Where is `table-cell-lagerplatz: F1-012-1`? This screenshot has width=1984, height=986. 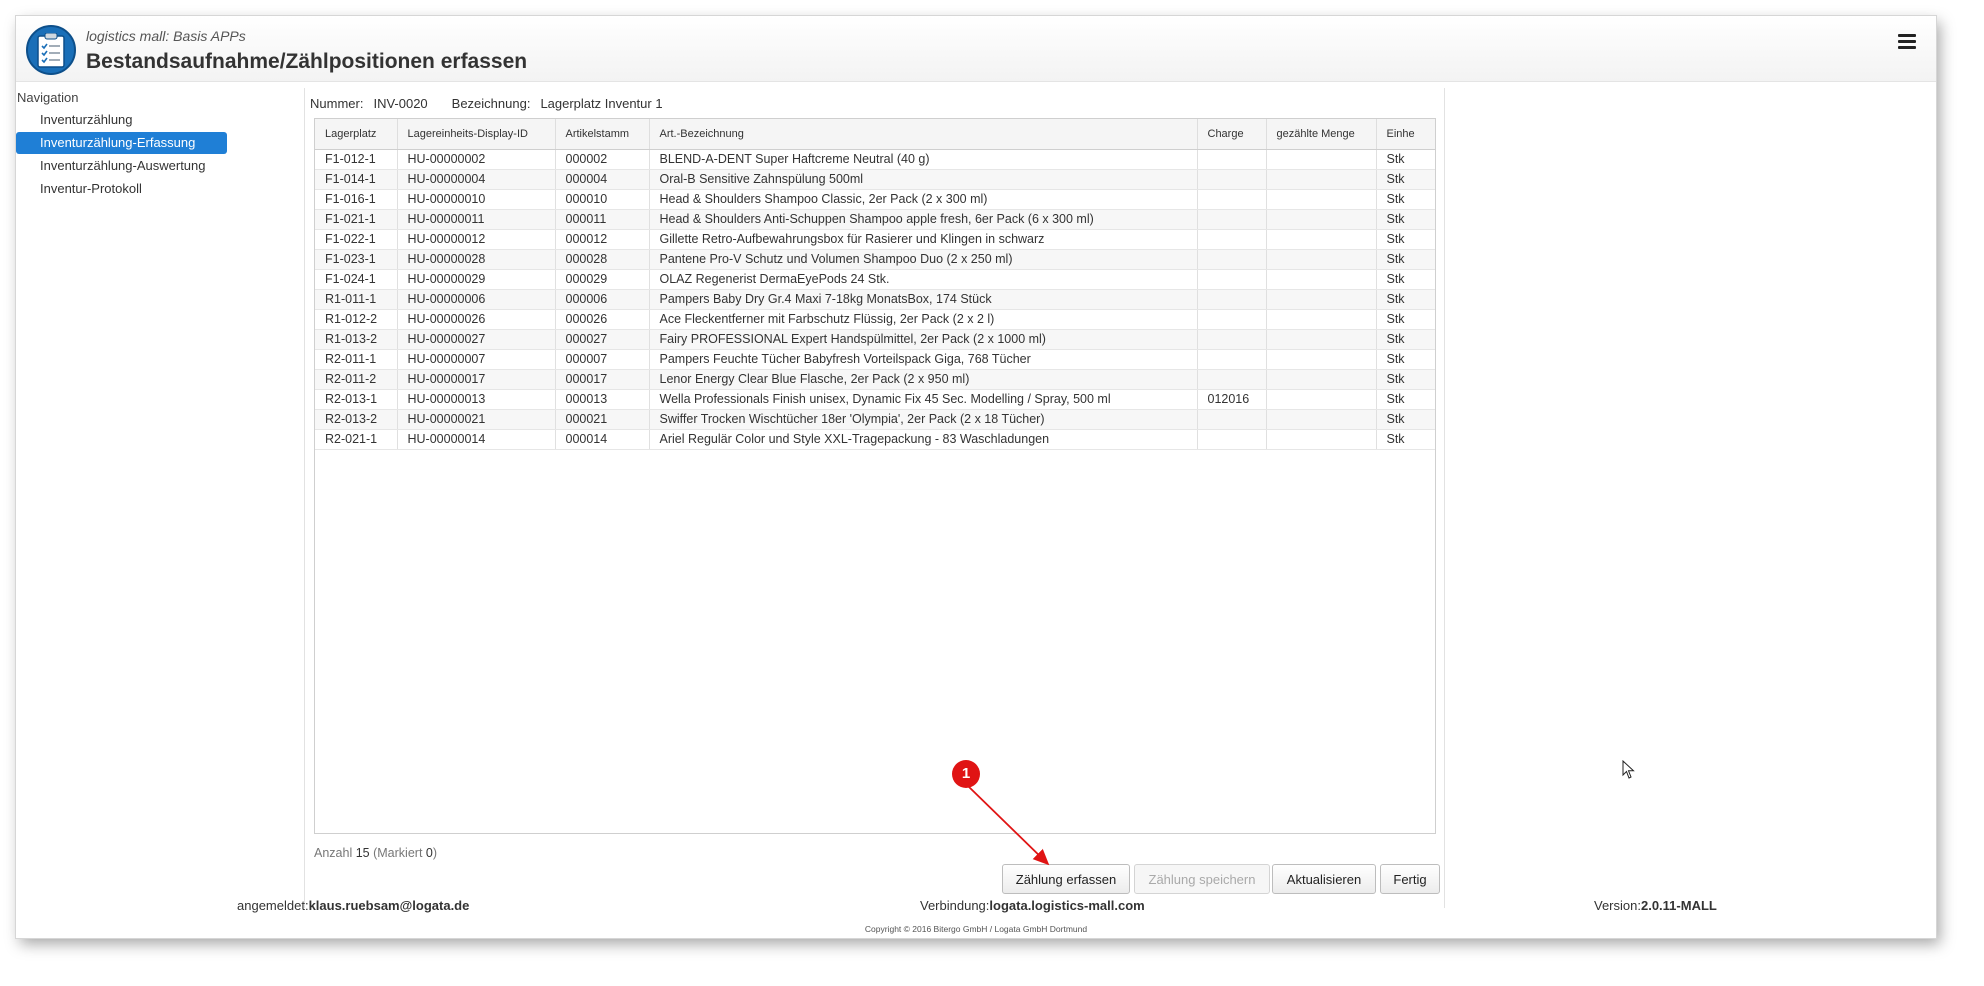 table-cell-lagerplatz: F1-012-1 is located at coordinates (356, 159).